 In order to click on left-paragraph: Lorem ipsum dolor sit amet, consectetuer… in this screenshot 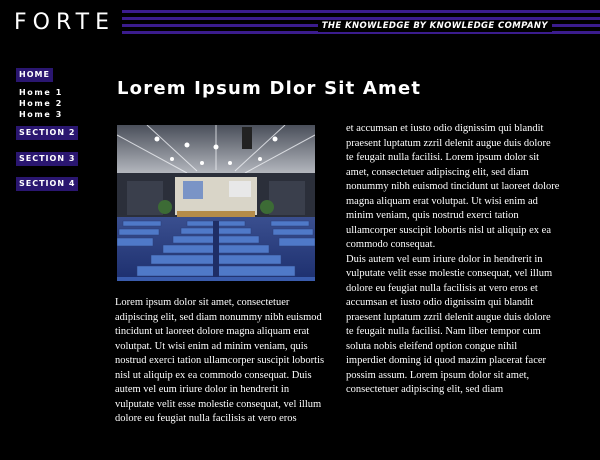, I will do `click(220, 360)`.